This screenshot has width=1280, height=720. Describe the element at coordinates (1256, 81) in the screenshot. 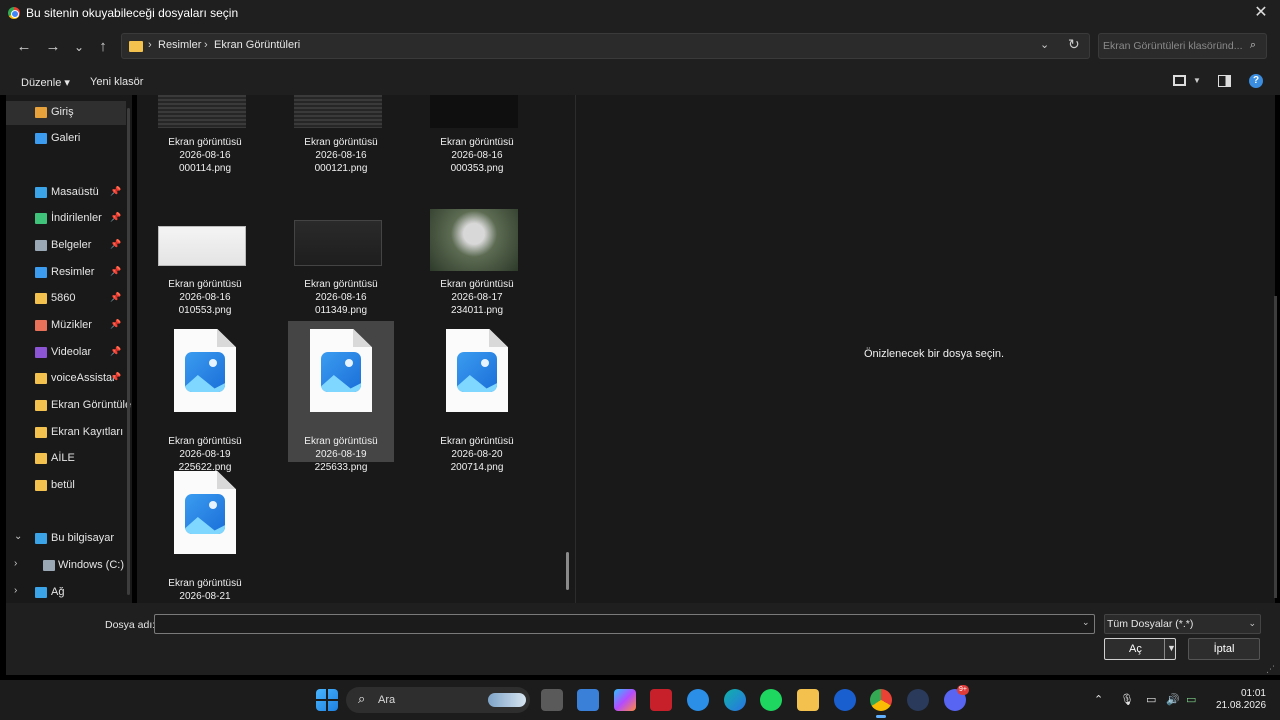

I see `help-icon: ?` at that location.